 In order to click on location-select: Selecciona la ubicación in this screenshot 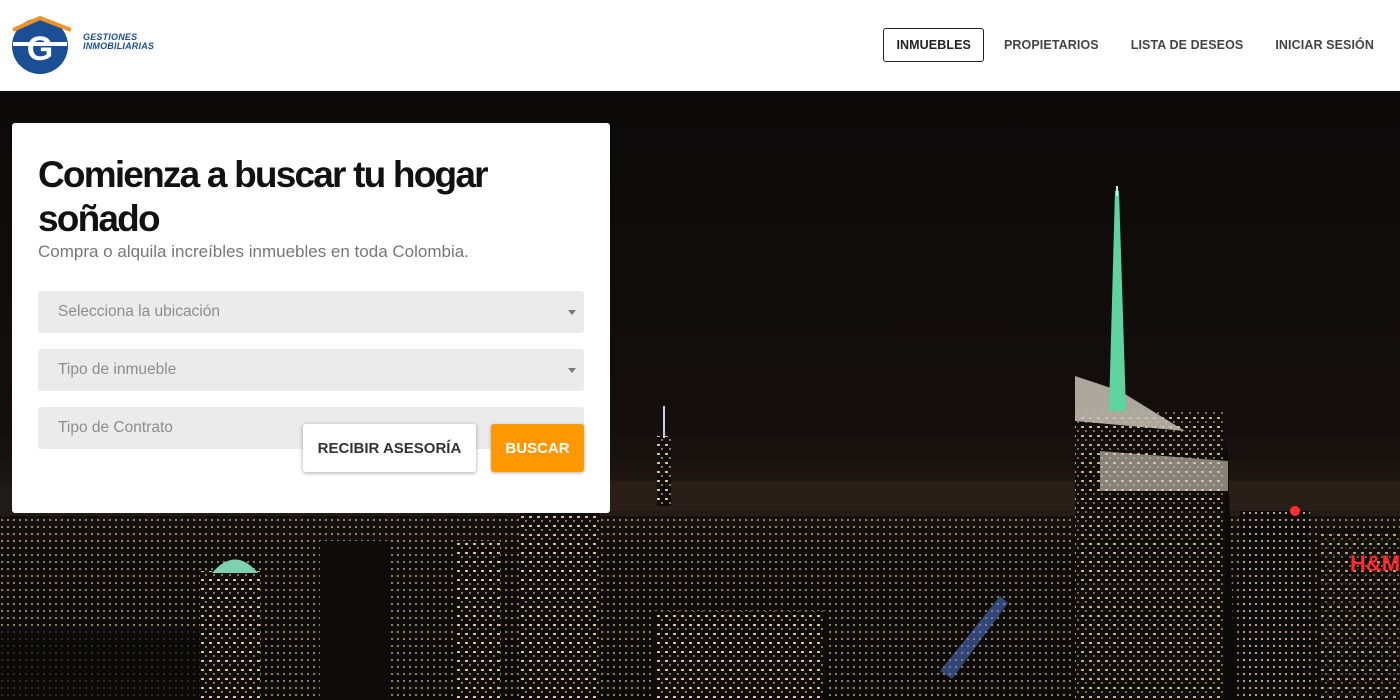, I will do `click(311, 312)`.